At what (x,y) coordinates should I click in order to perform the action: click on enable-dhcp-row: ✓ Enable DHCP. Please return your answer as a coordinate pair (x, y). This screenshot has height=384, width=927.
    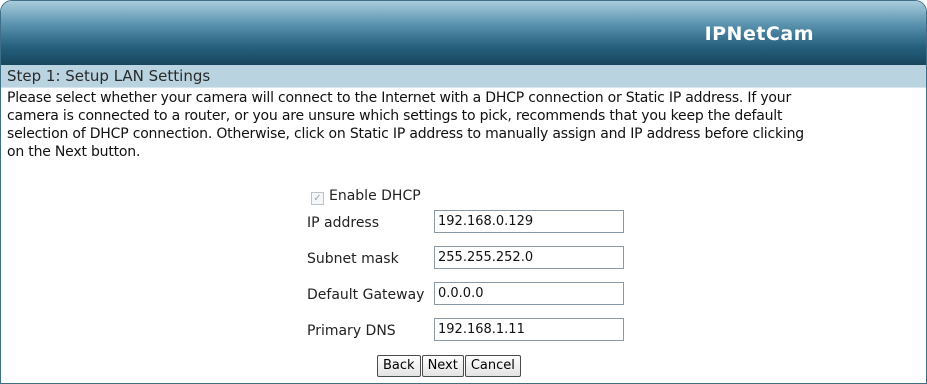
    Looking at the image, I should click on (366, 196).